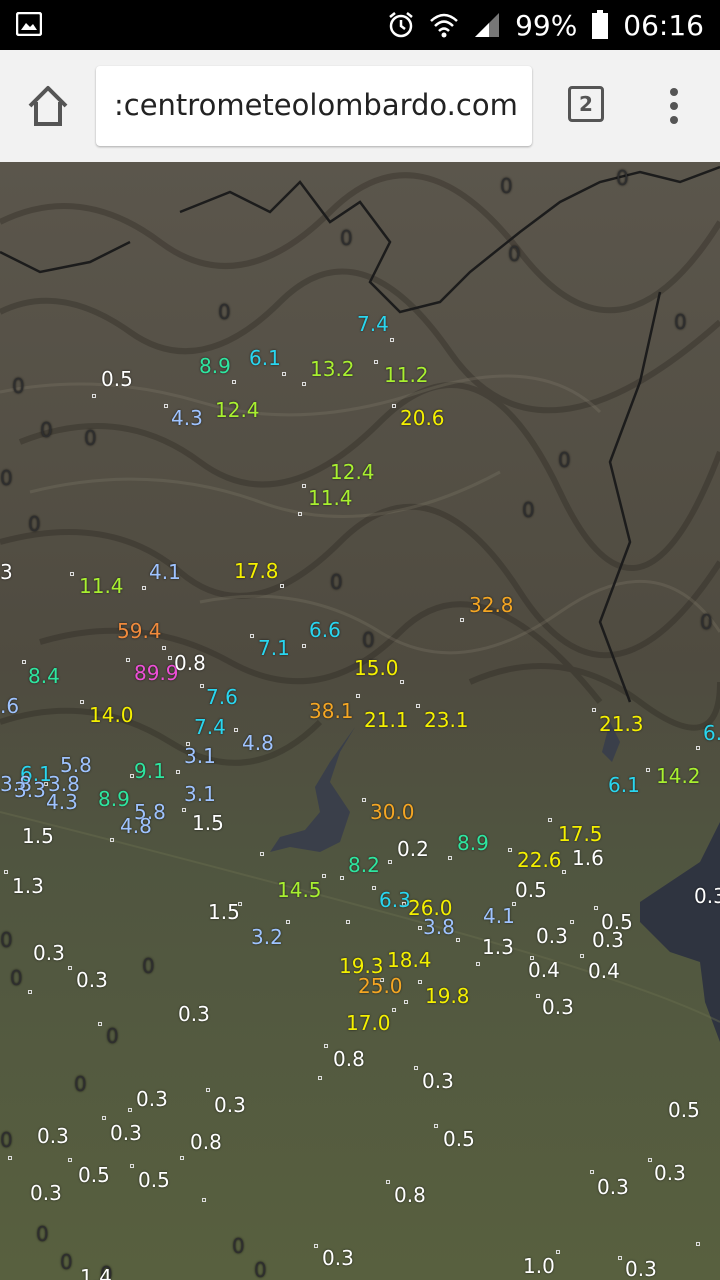  I want to click on rain-value: 14.2, so click(678, 776).